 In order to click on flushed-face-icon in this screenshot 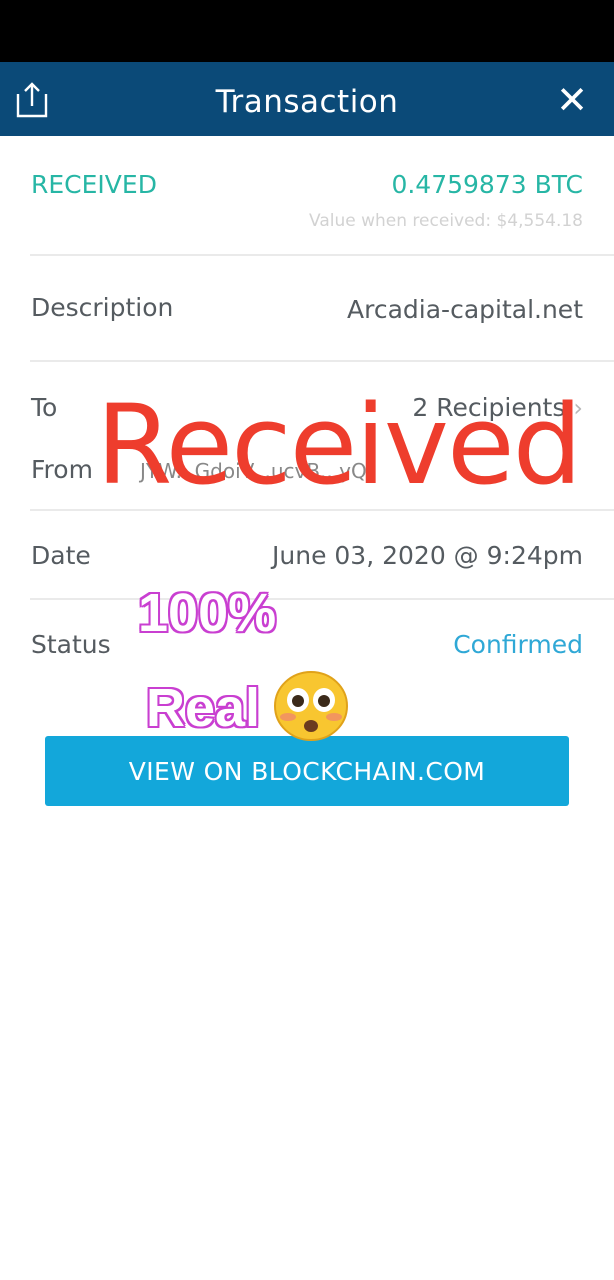, I will do `click(311, 706)`.